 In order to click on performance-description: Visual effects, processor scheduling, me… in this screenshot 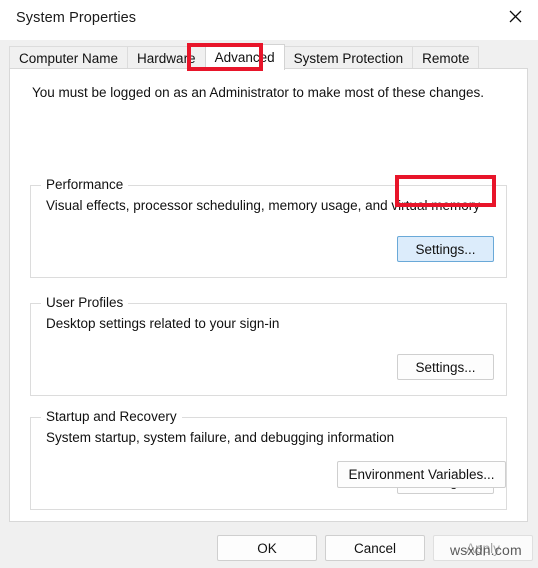, I will do `click(263, 205)`.